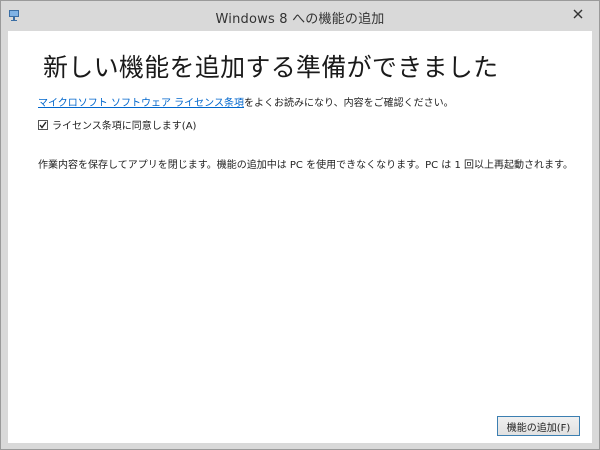 This screenshot has width=600, height=450. I want to click on title-bar: Windows 8 への機能の追加, so click(300, 16).